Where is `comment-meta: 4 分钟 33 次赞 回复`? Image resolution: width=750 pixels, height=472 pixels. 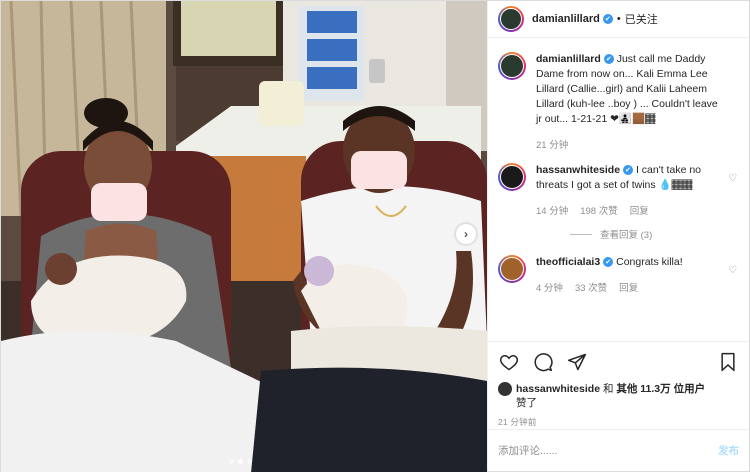 comment-meta: 4 分钟 33 次赞 回复 is located at coordinates (627, 287).